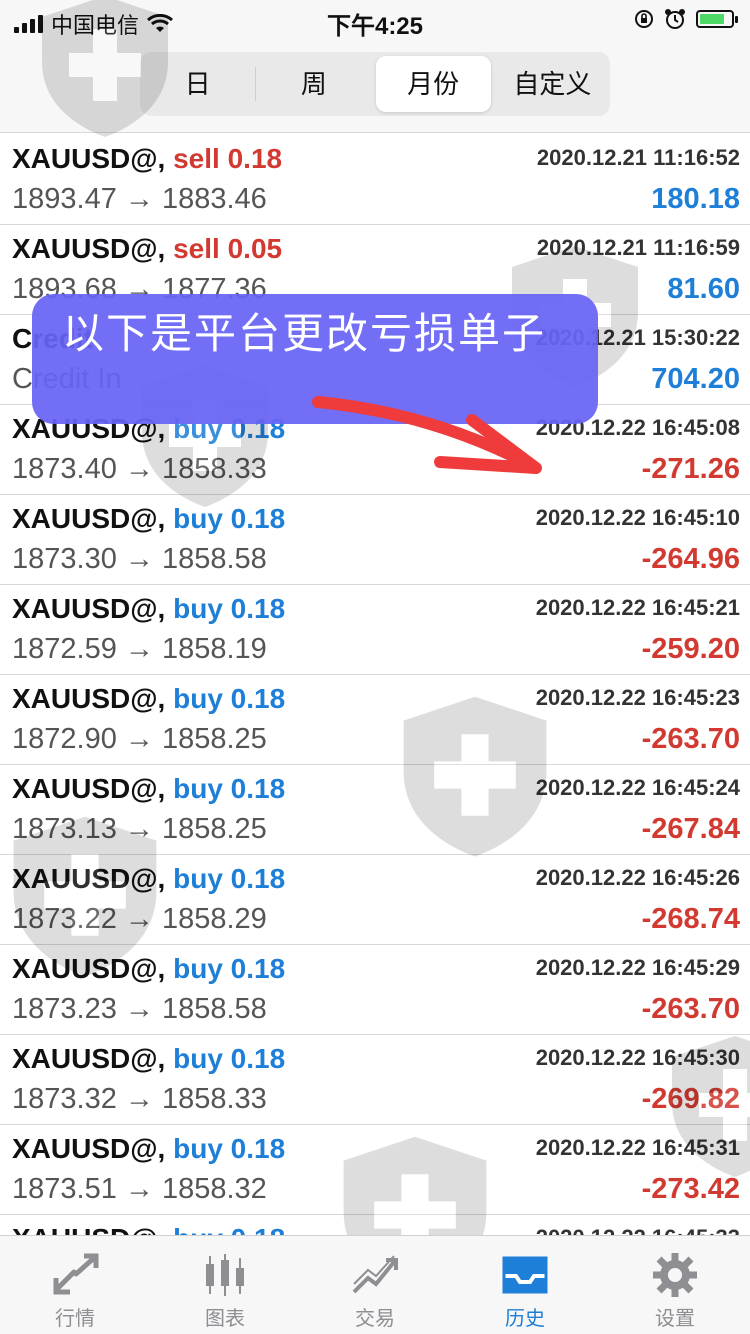 Image resolution: width=750 pixels, height=1334 pixels. I want to click on trade-prices: 1872.59 → 1858.19, so click(139, 649).